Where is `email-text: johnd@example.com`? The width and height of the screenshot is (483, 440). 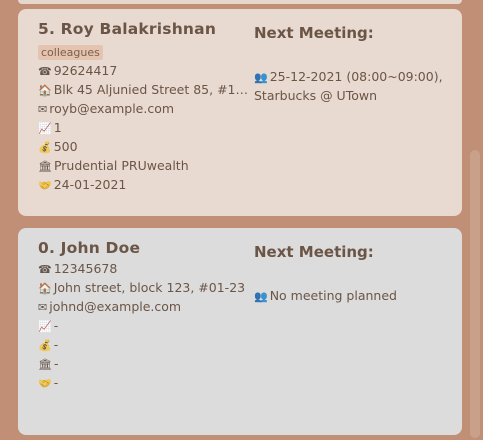
email-text: johnd@example.com is located at coordinates (115, 306).